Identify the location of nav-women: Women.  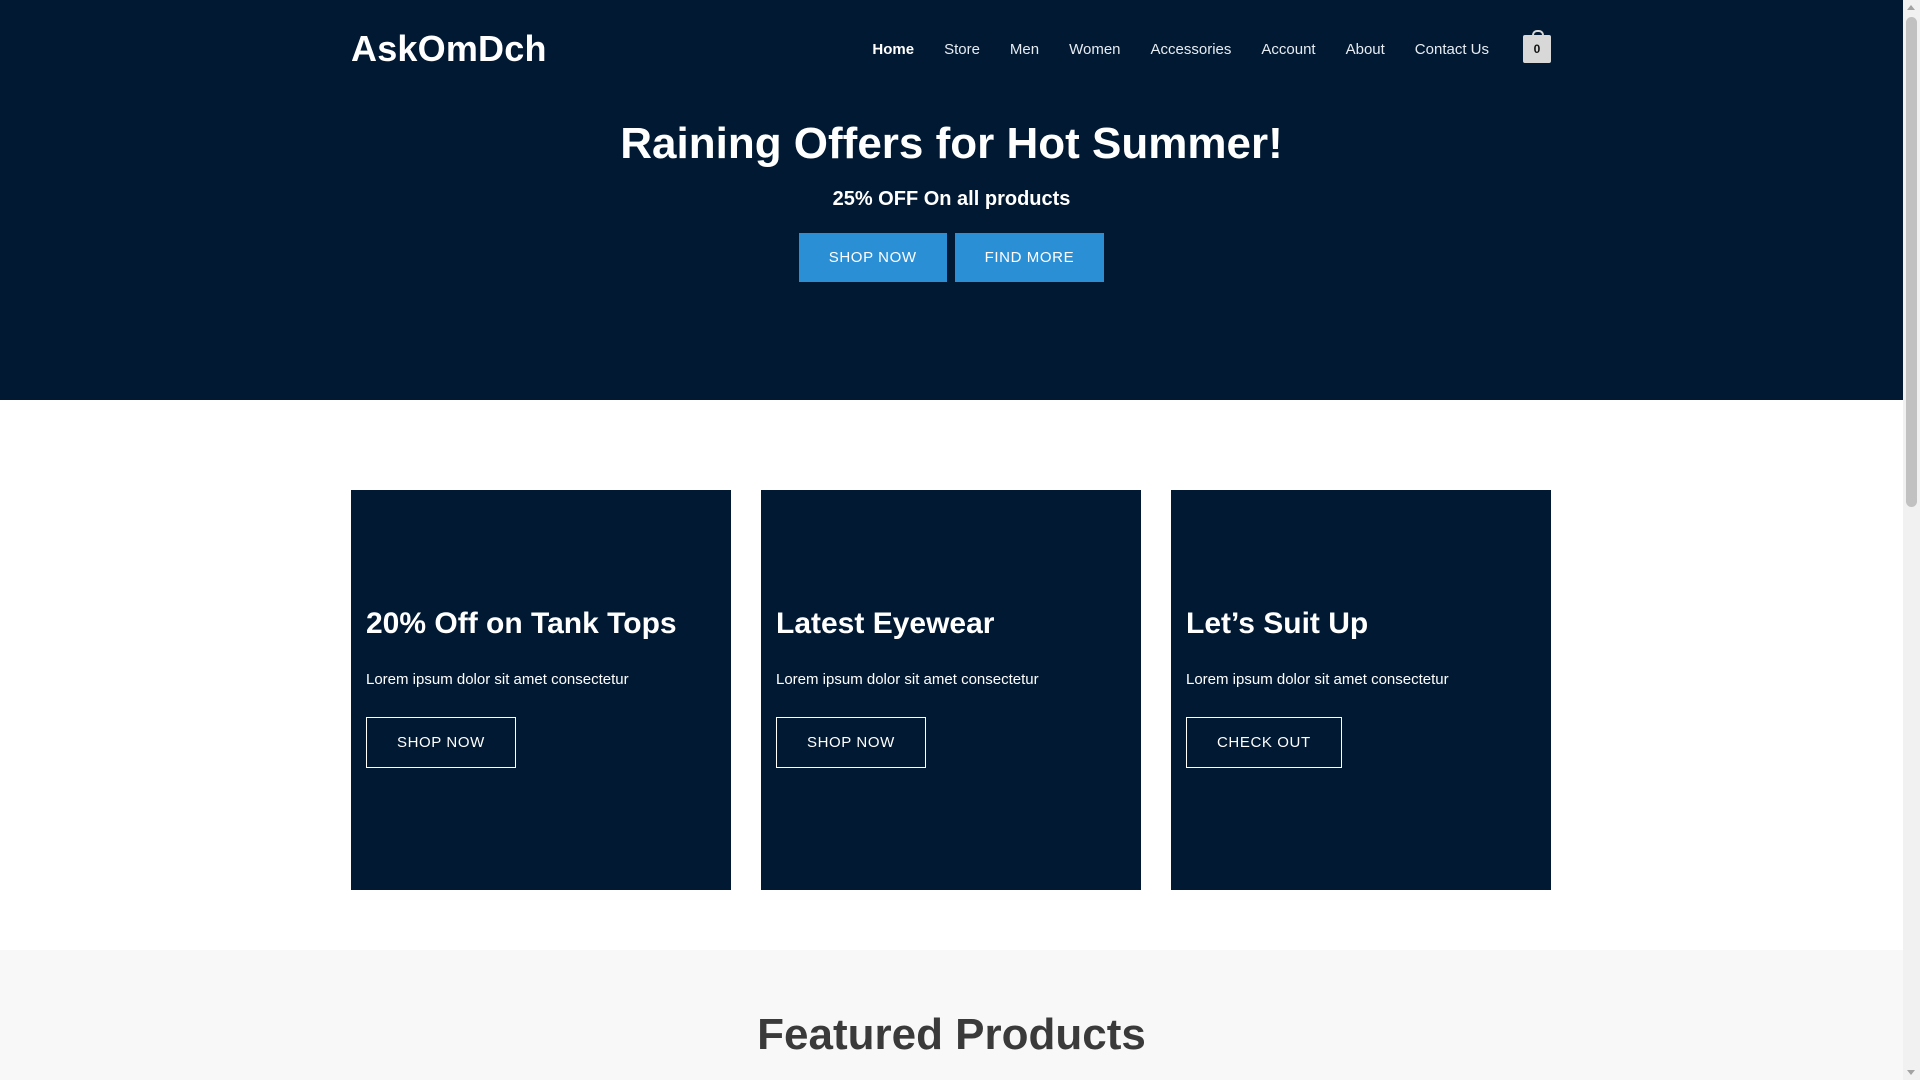
(1094, 49).